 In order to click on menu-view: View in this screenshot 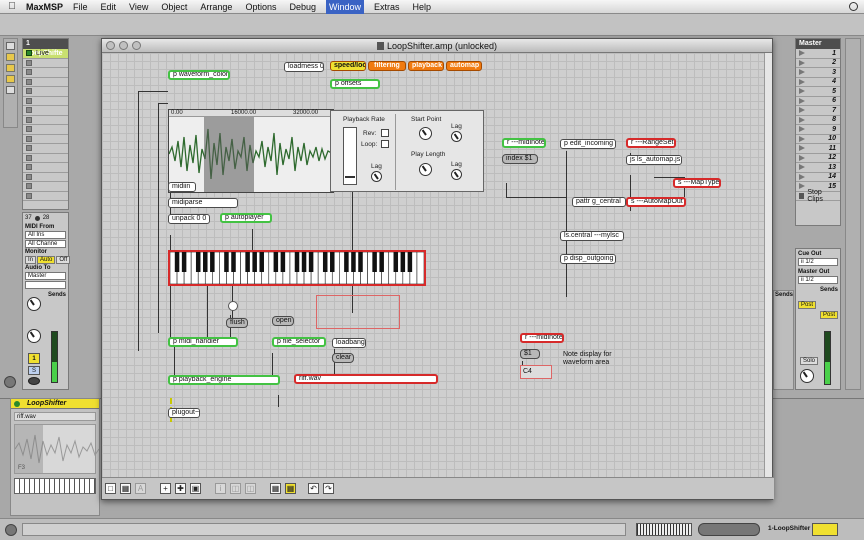, I will do `click(138, 7)`.